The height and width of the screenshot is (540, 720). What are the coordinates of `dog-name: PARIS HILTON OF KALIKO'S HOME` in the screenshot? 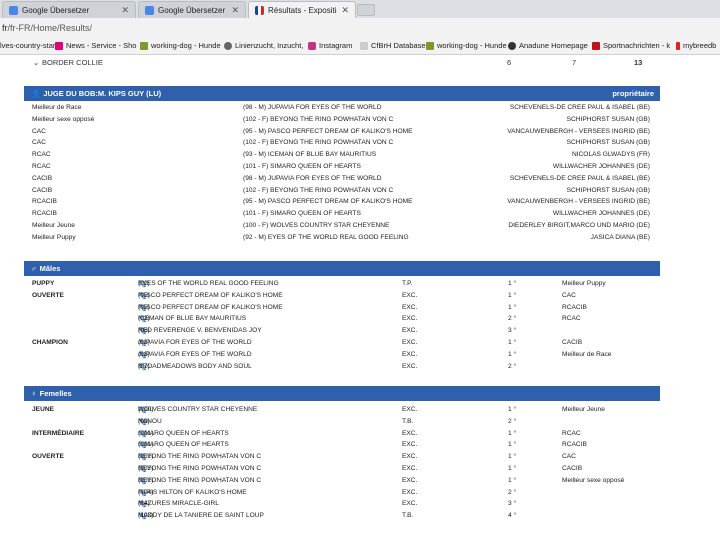 It's located at (192, 492).